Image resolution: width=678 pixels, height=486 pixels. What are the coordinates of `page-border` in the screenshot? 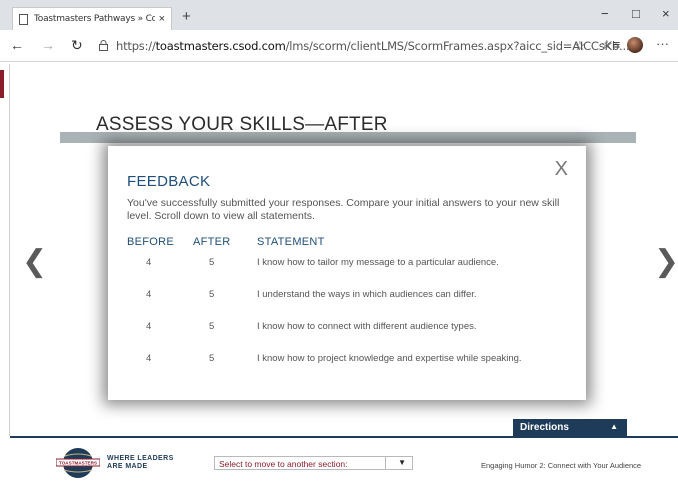 It's located at (9, 250).